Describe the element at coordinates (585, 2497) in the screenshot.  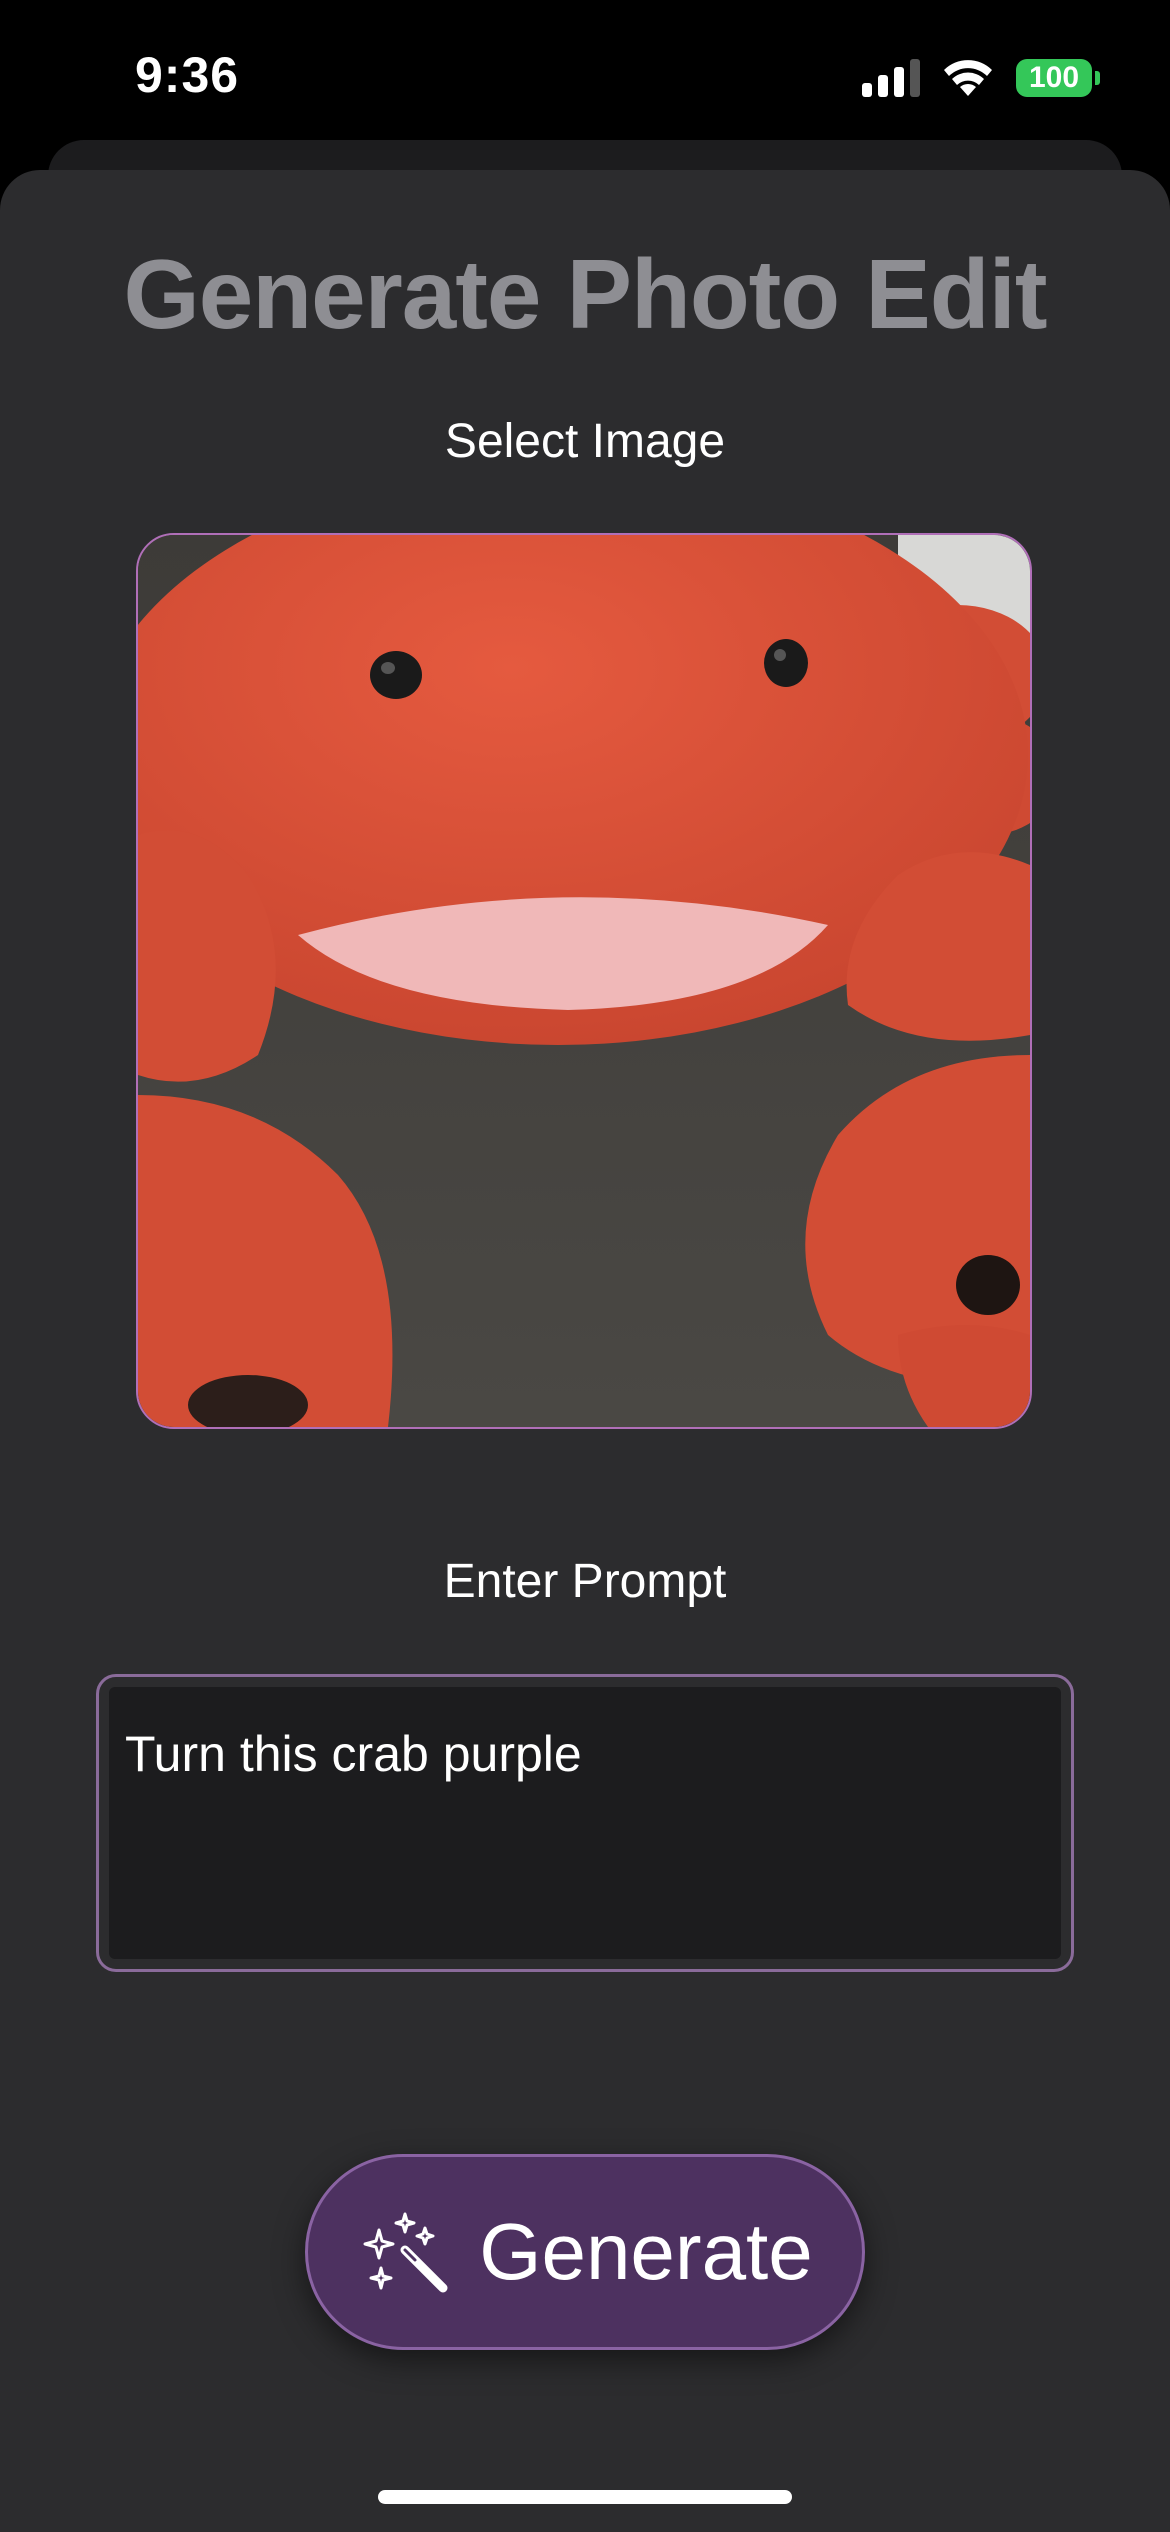
I see `home-indicator` at that location.